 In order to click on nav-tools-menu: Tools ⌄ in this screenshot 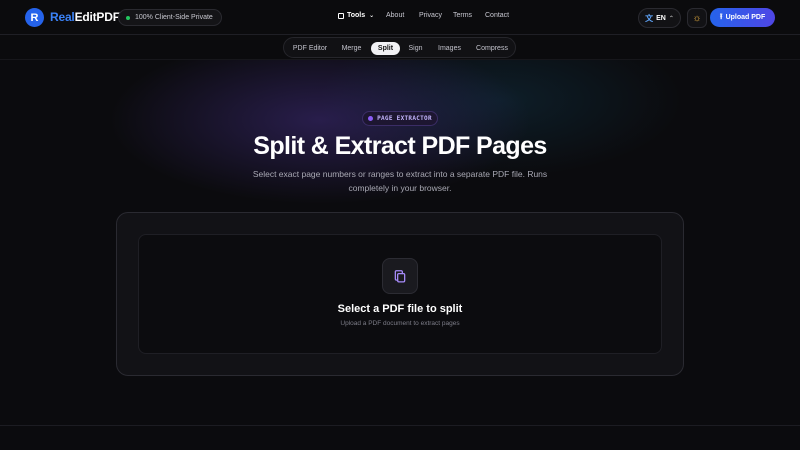, I will do `click(356, 15)`.